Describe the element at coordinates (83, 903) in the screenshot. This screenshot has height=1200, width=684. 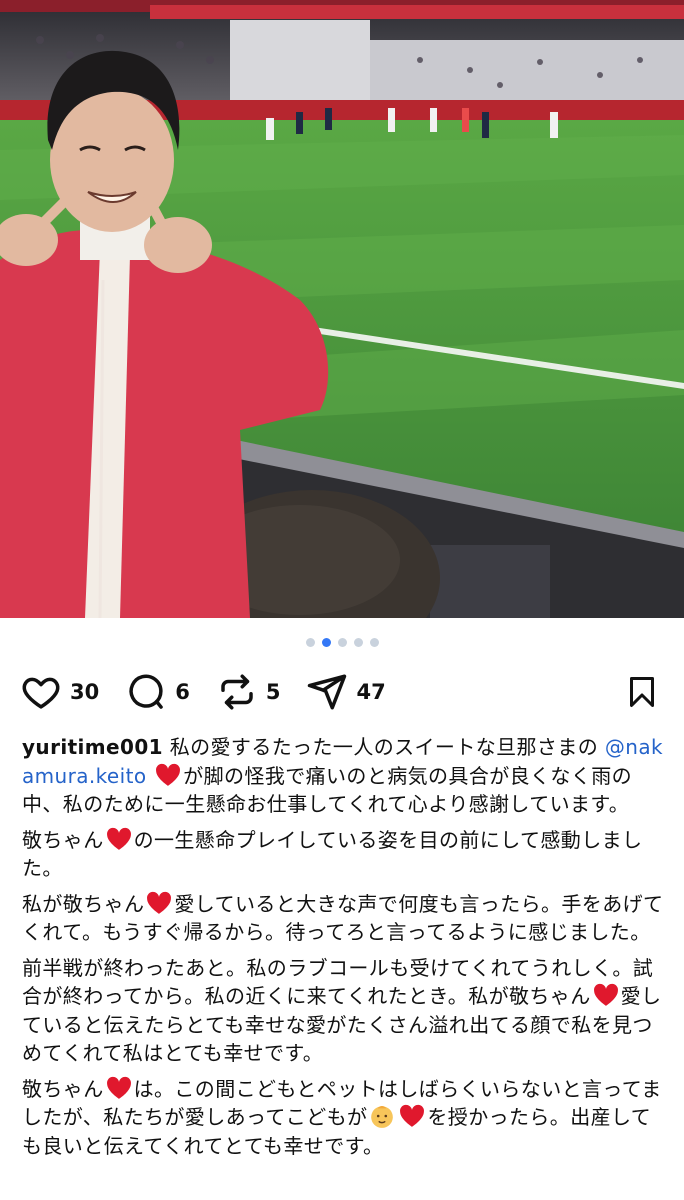
I see `caption-text: 私が敬ちゃん` at that location.